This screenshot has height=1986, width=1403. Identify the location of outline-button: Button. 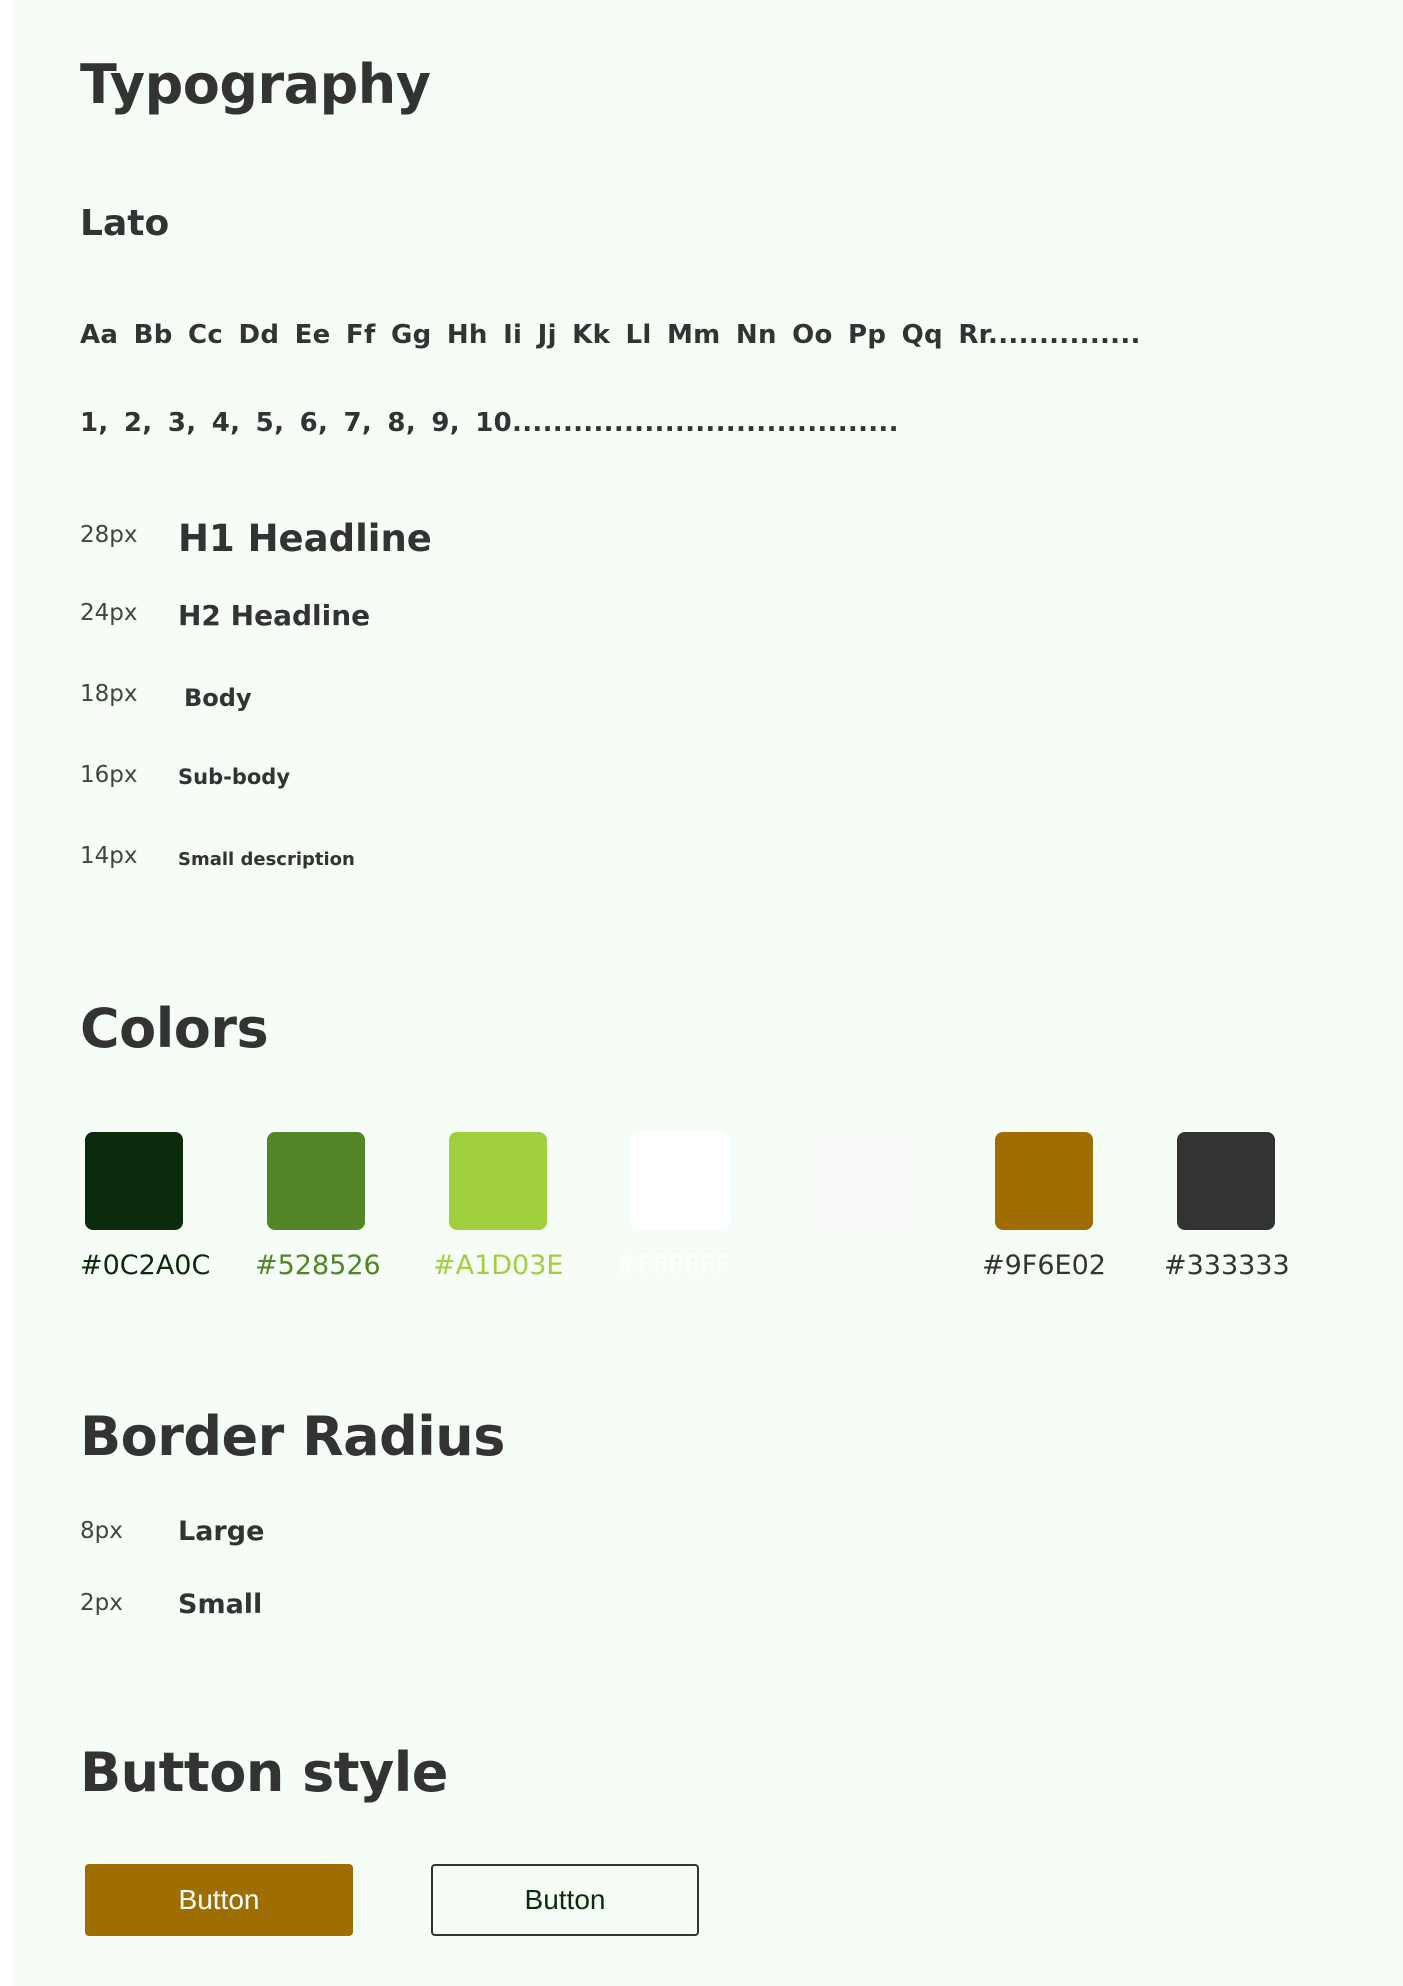
(565, 1900).